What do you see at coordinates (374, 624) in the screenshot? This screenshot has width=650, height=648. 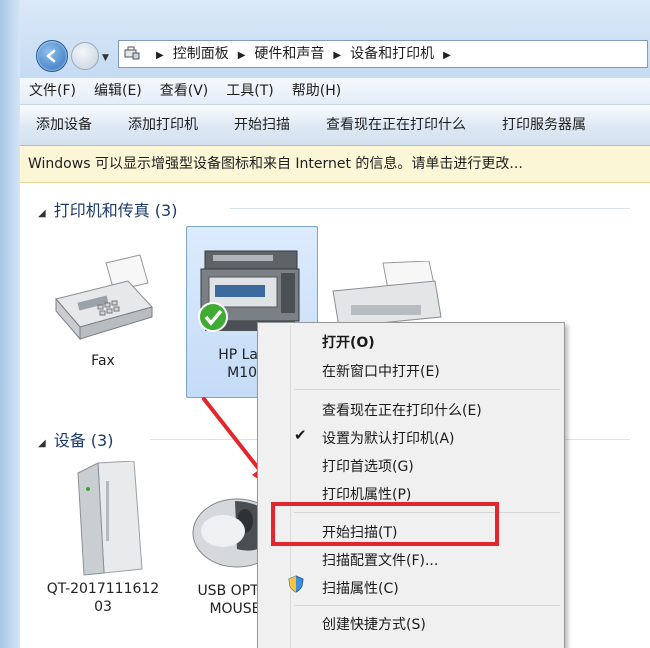 I see `menu-create-shortcut: 创建快捷方式(S)` at bounding box center [374, 624].